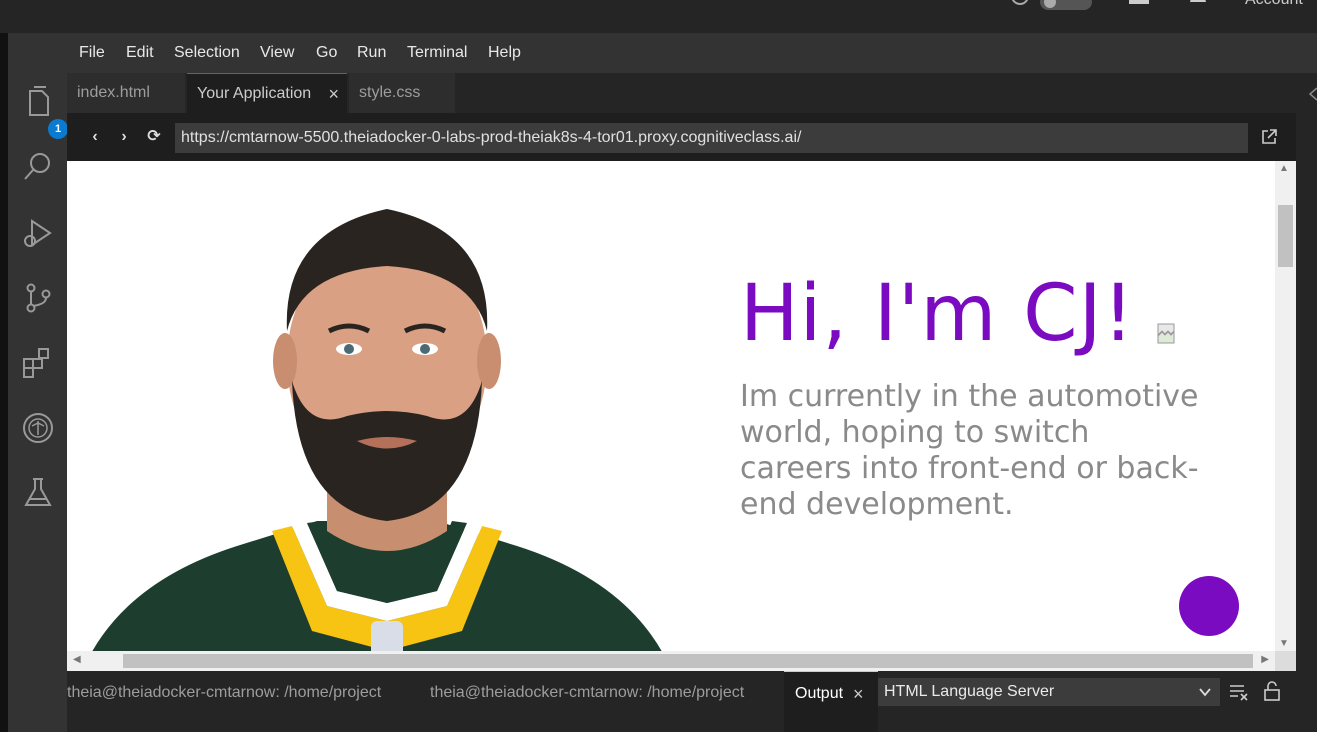 Image resolution: width=1317 pixels, height=732 pixels. What do you see at coordinates (1284, 168) in the screenshot?
I see `scroll-up-arrow: ▲` at bounding box center [1284, 168].